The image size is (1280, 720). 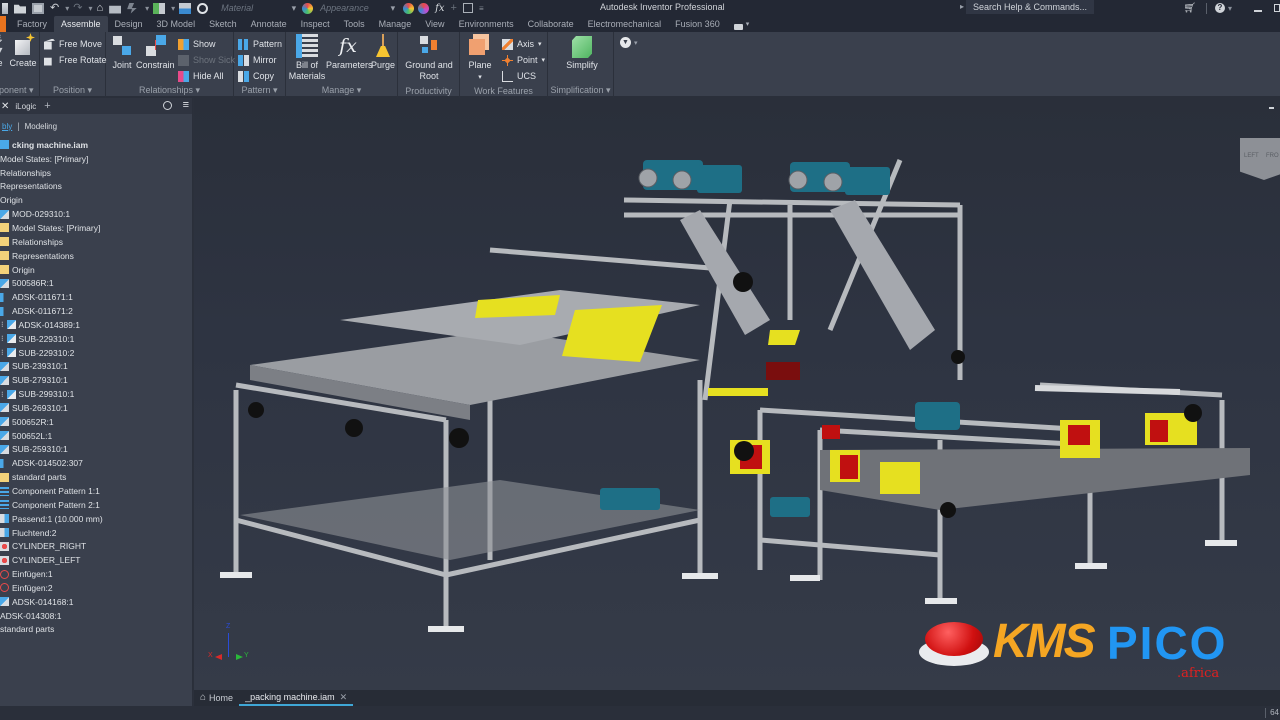 What do you see at coordinates (5, 8) in the screenshot?
I see `new-icon` at bounding box center [5, 8].